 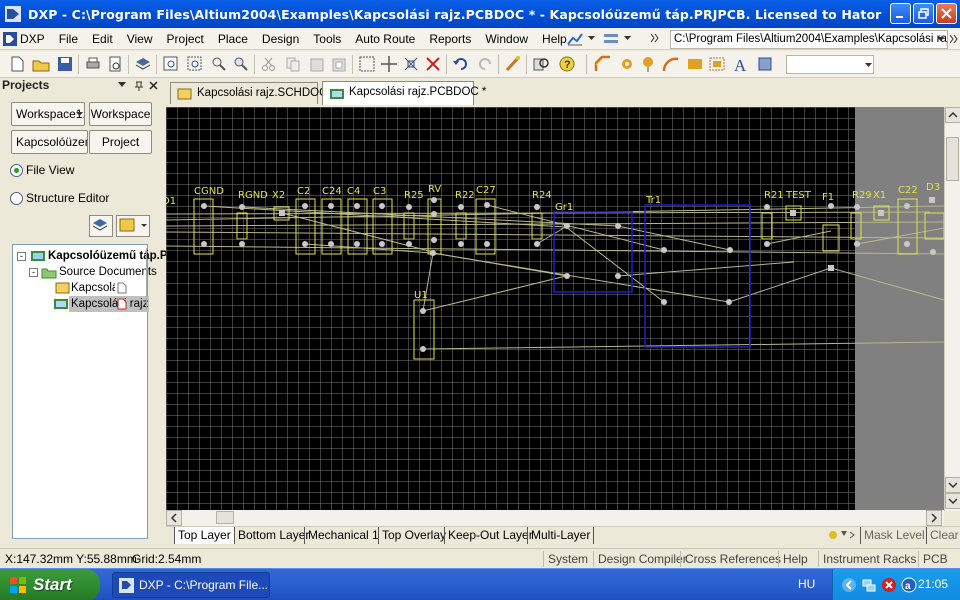 I want to click on menu-tools: Tools, so click(x=327, y=39).